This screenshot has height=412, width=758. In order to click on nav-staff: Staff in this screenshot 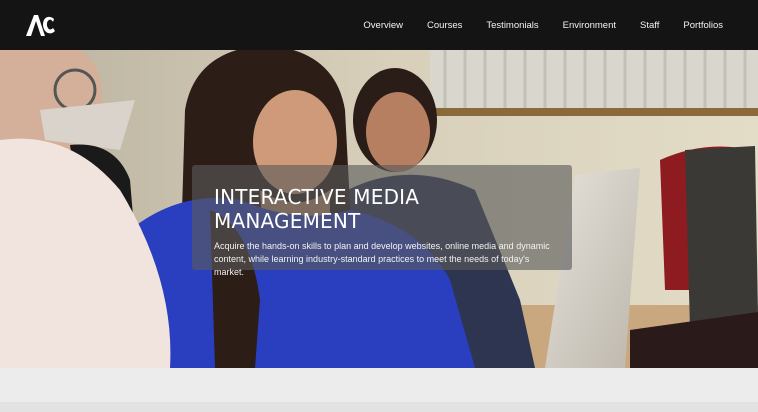, I will do `click(649, 25)`.